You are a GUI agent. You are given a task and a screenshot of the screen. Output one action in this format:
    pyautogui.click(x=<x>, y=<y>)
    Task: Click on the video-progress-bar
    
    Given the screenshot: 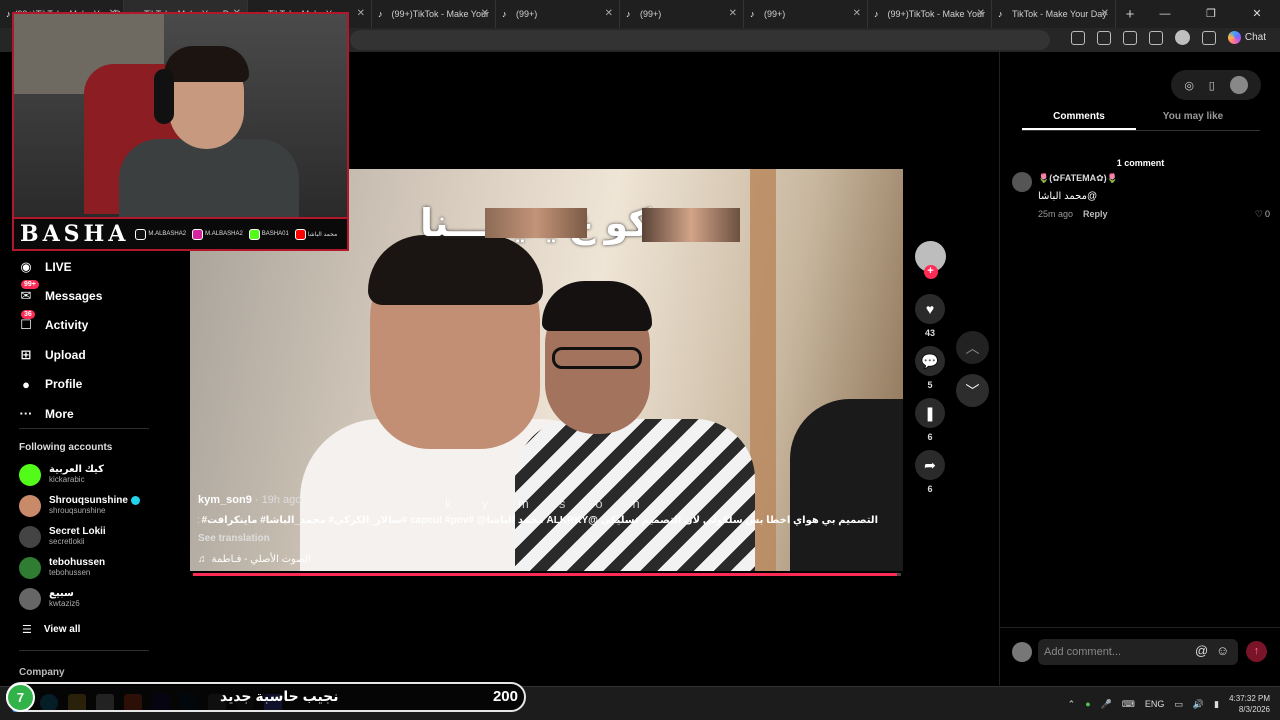 What is the action you would take?
    pyautogui.click(x=547, y=574)
    